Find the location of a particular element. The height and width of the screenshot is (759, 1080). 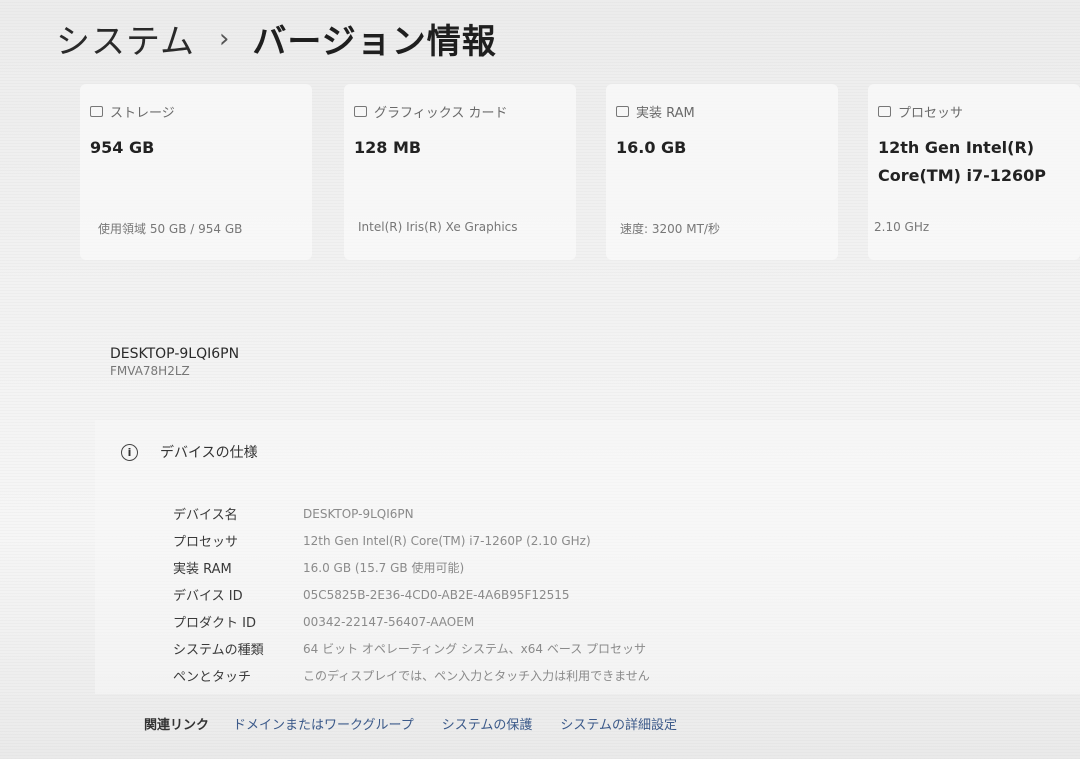

device-model: FMVA78H2LZ is located at coordinates (150, 371).